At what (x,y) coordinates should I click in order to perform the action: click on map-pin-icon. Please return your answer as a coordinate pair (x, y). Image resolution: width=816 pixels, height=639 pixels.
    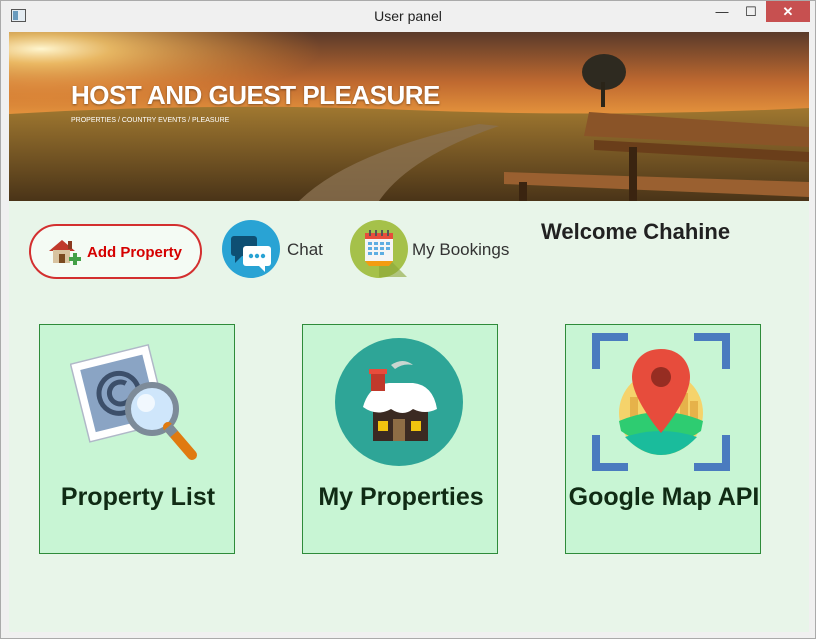
    Looking at the image, I should click on (661, 402).